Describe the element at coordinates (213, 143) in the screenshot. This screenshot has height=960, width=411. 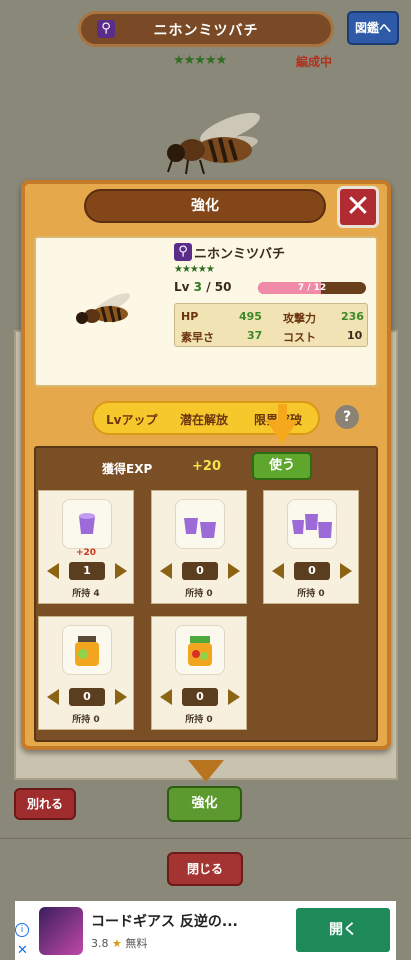
I see `bee-illustration` at that location.